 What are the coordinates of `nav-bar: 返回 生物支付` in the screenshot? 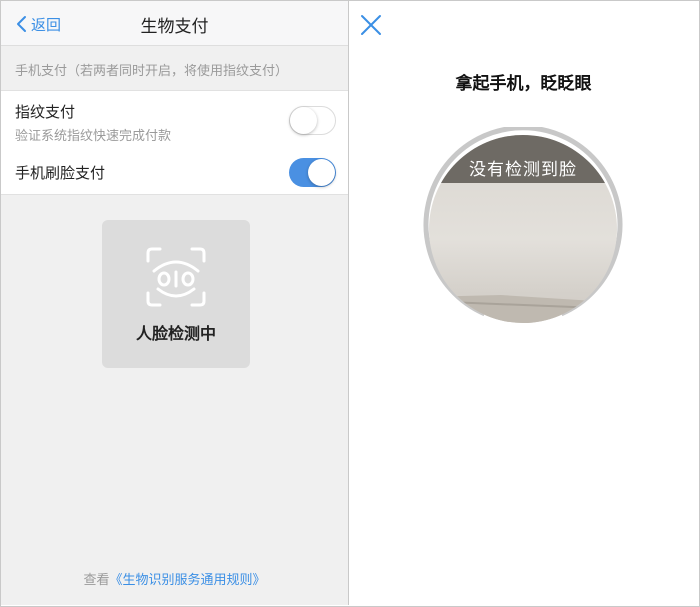 It's located at (174, 23).